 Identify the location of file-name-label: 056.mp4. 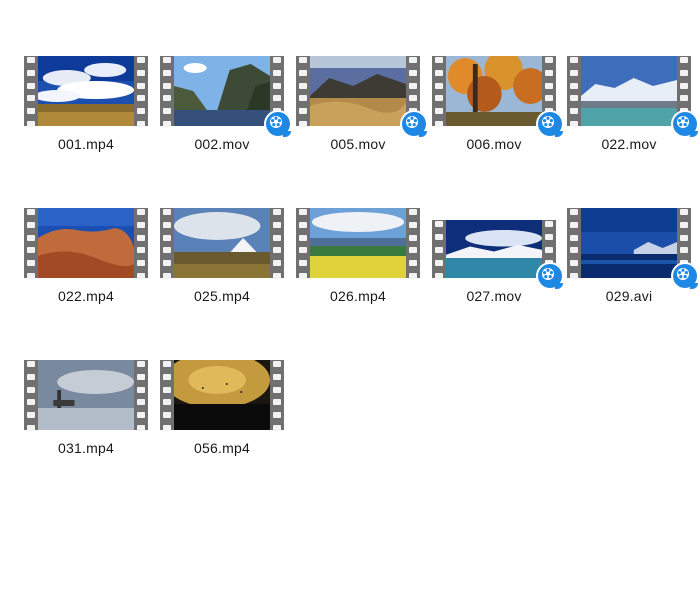
(222, 448).